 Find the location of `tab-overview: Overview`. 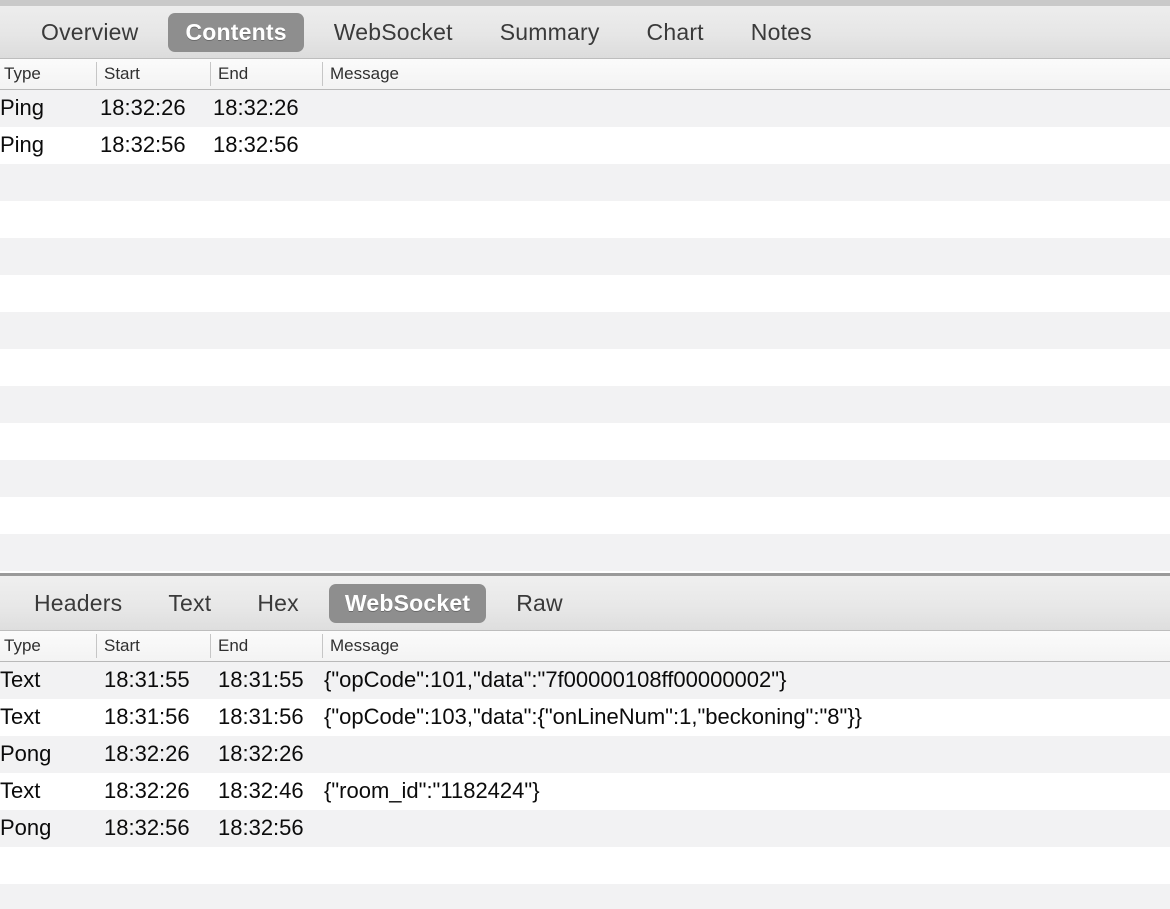

tab-overview: Overview is located at coordinates (89, 32).